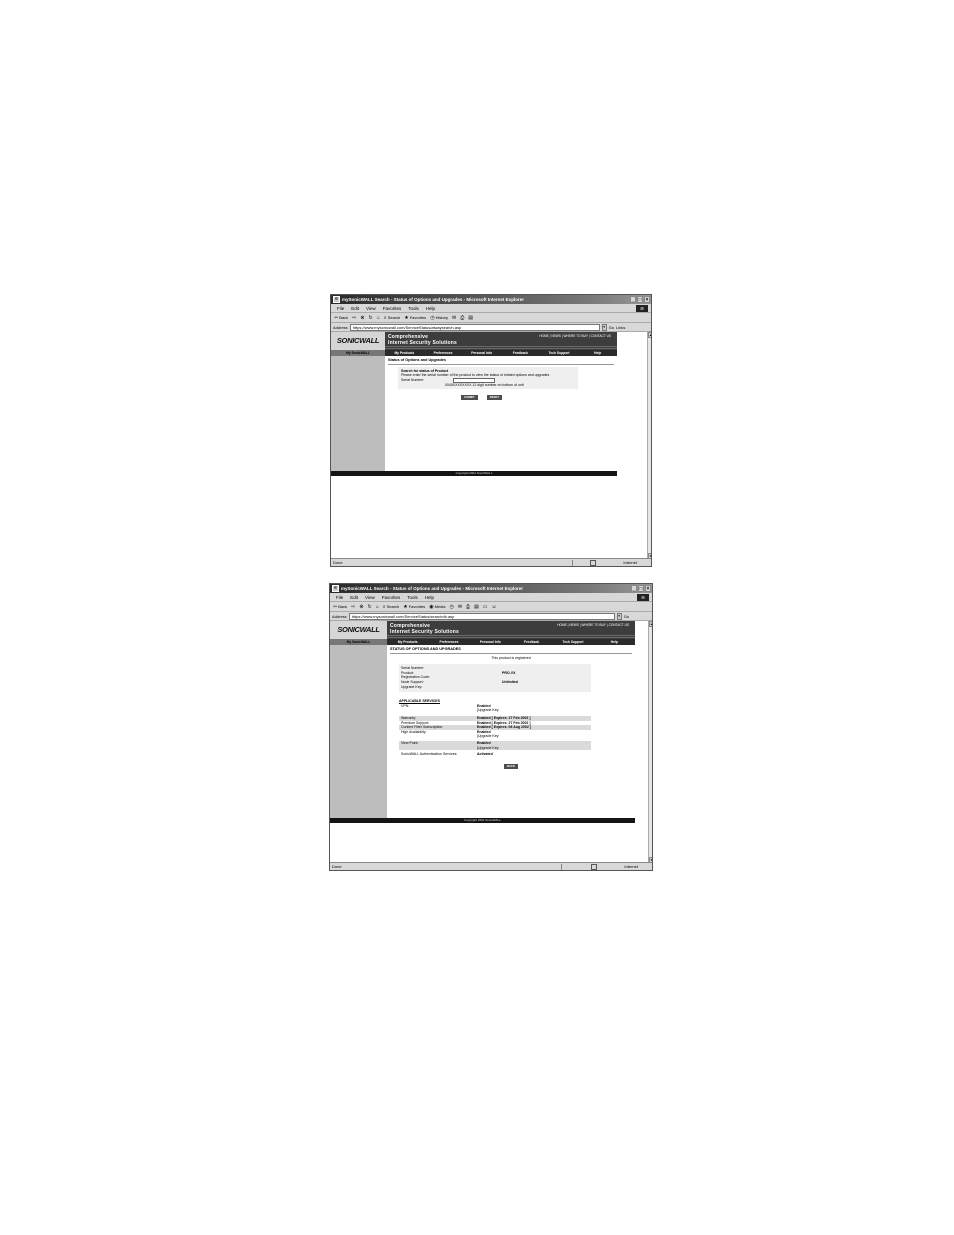  I want to click on history-button: ◷ History, so click(439, 318).